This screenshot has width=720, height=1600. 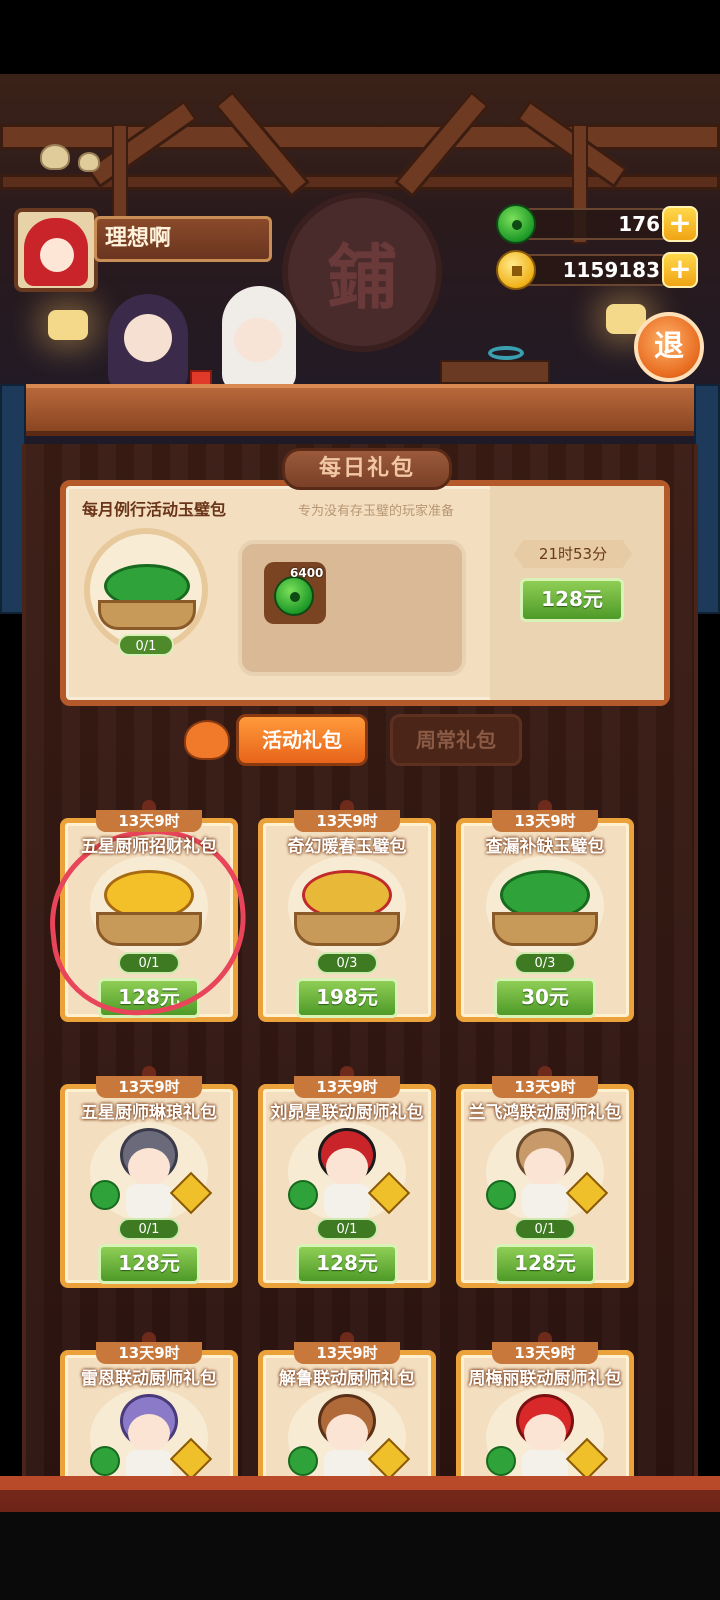 What do you see at coordinates (360, 1483) in the screenshot?
I see `bottom-trim` at bounding box center [360, 1483].